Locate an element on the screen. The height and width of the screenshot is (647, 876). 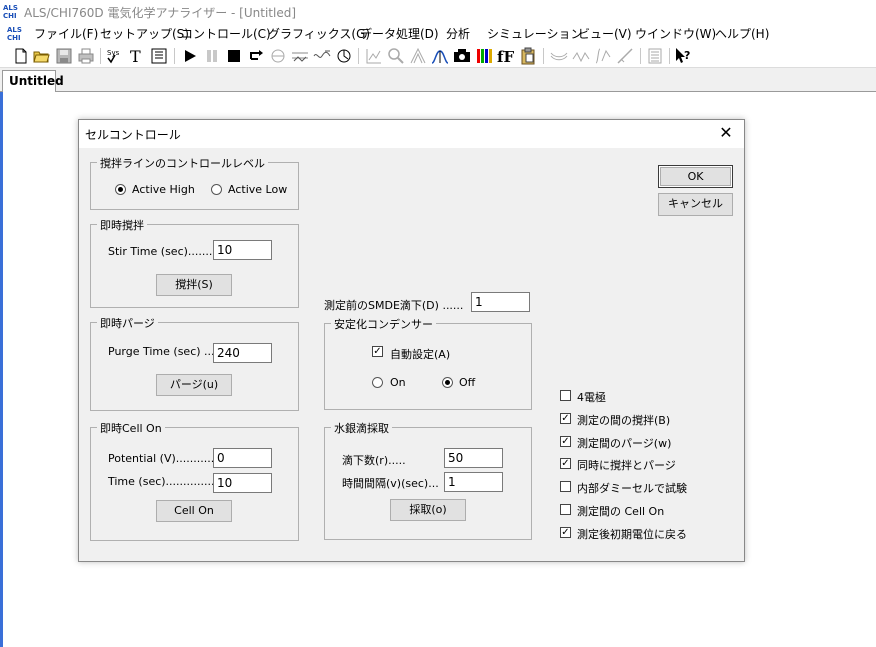
menu-control: コントロール(C) is located at coordinates (226, 33).